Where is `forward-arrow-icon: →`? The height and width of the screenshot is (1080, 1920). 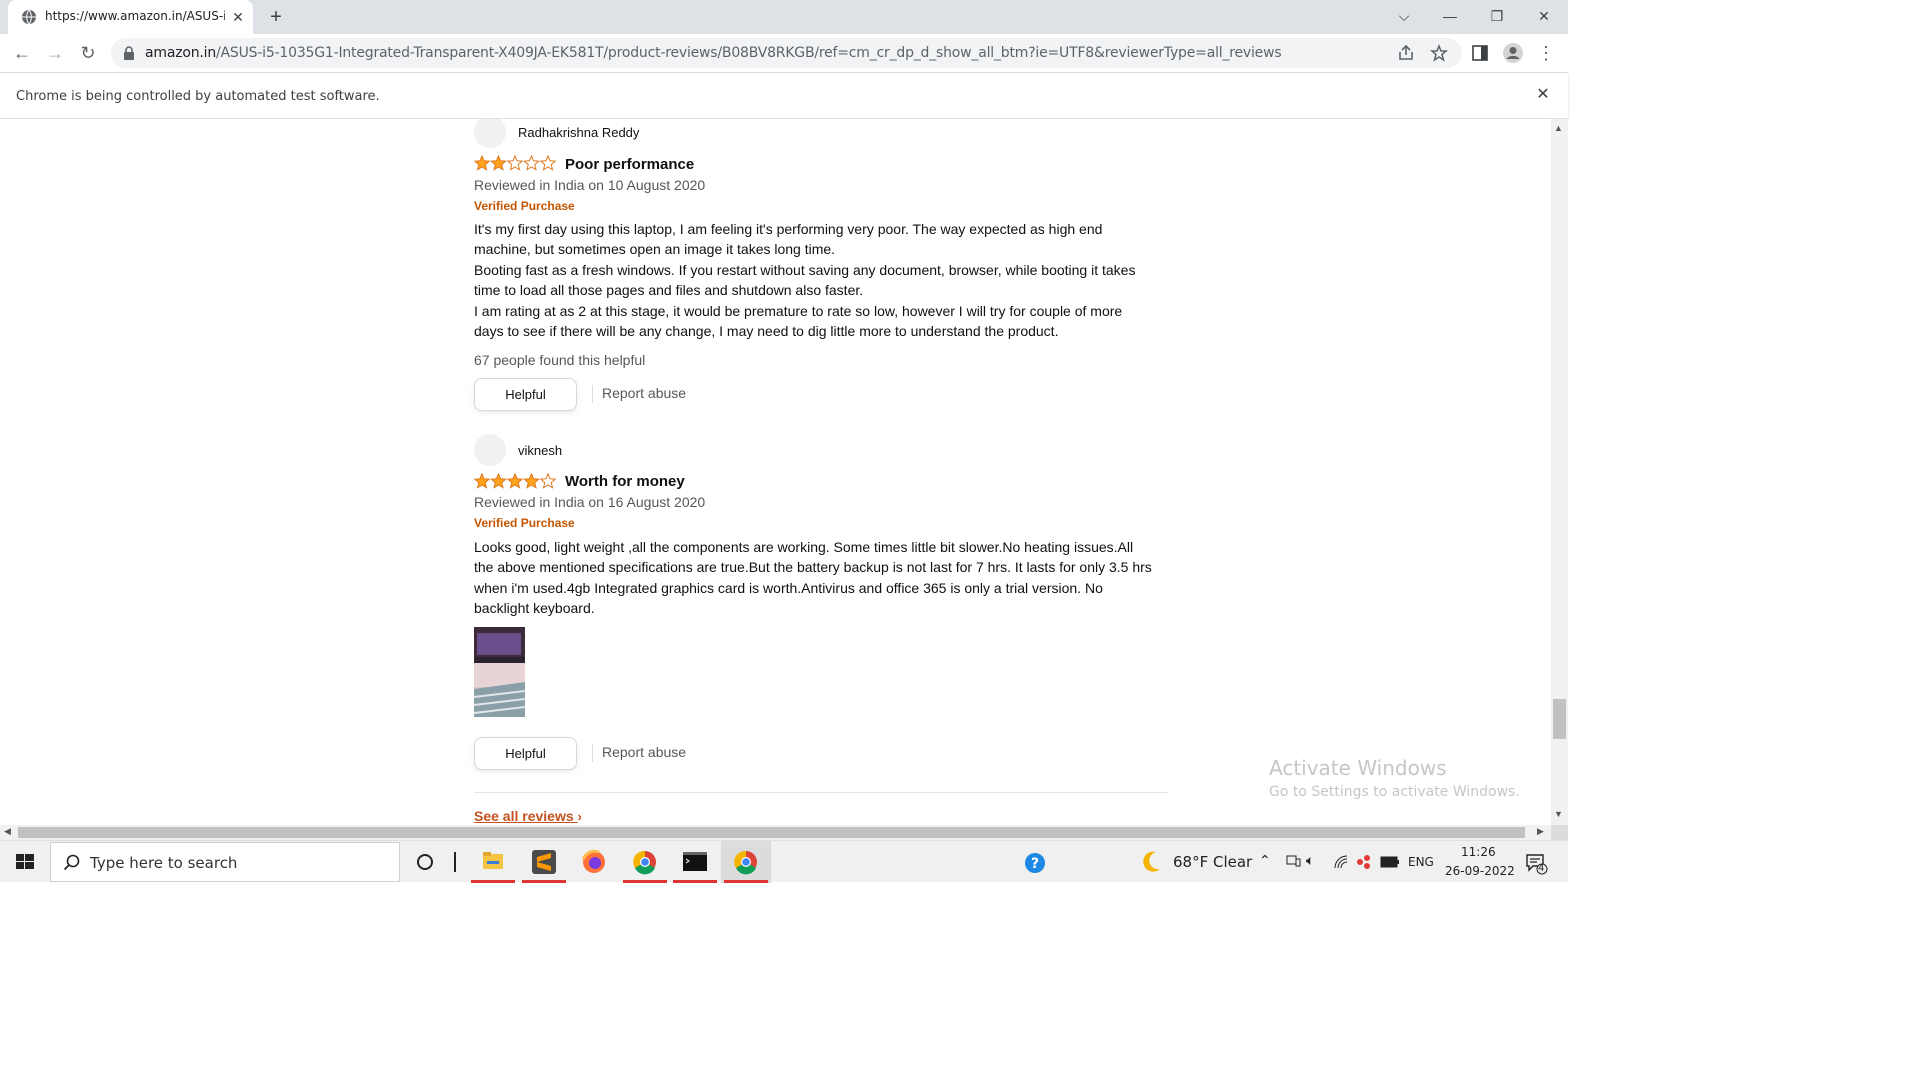
forward-arrow-icon: → is located at coordinates (55, 53).